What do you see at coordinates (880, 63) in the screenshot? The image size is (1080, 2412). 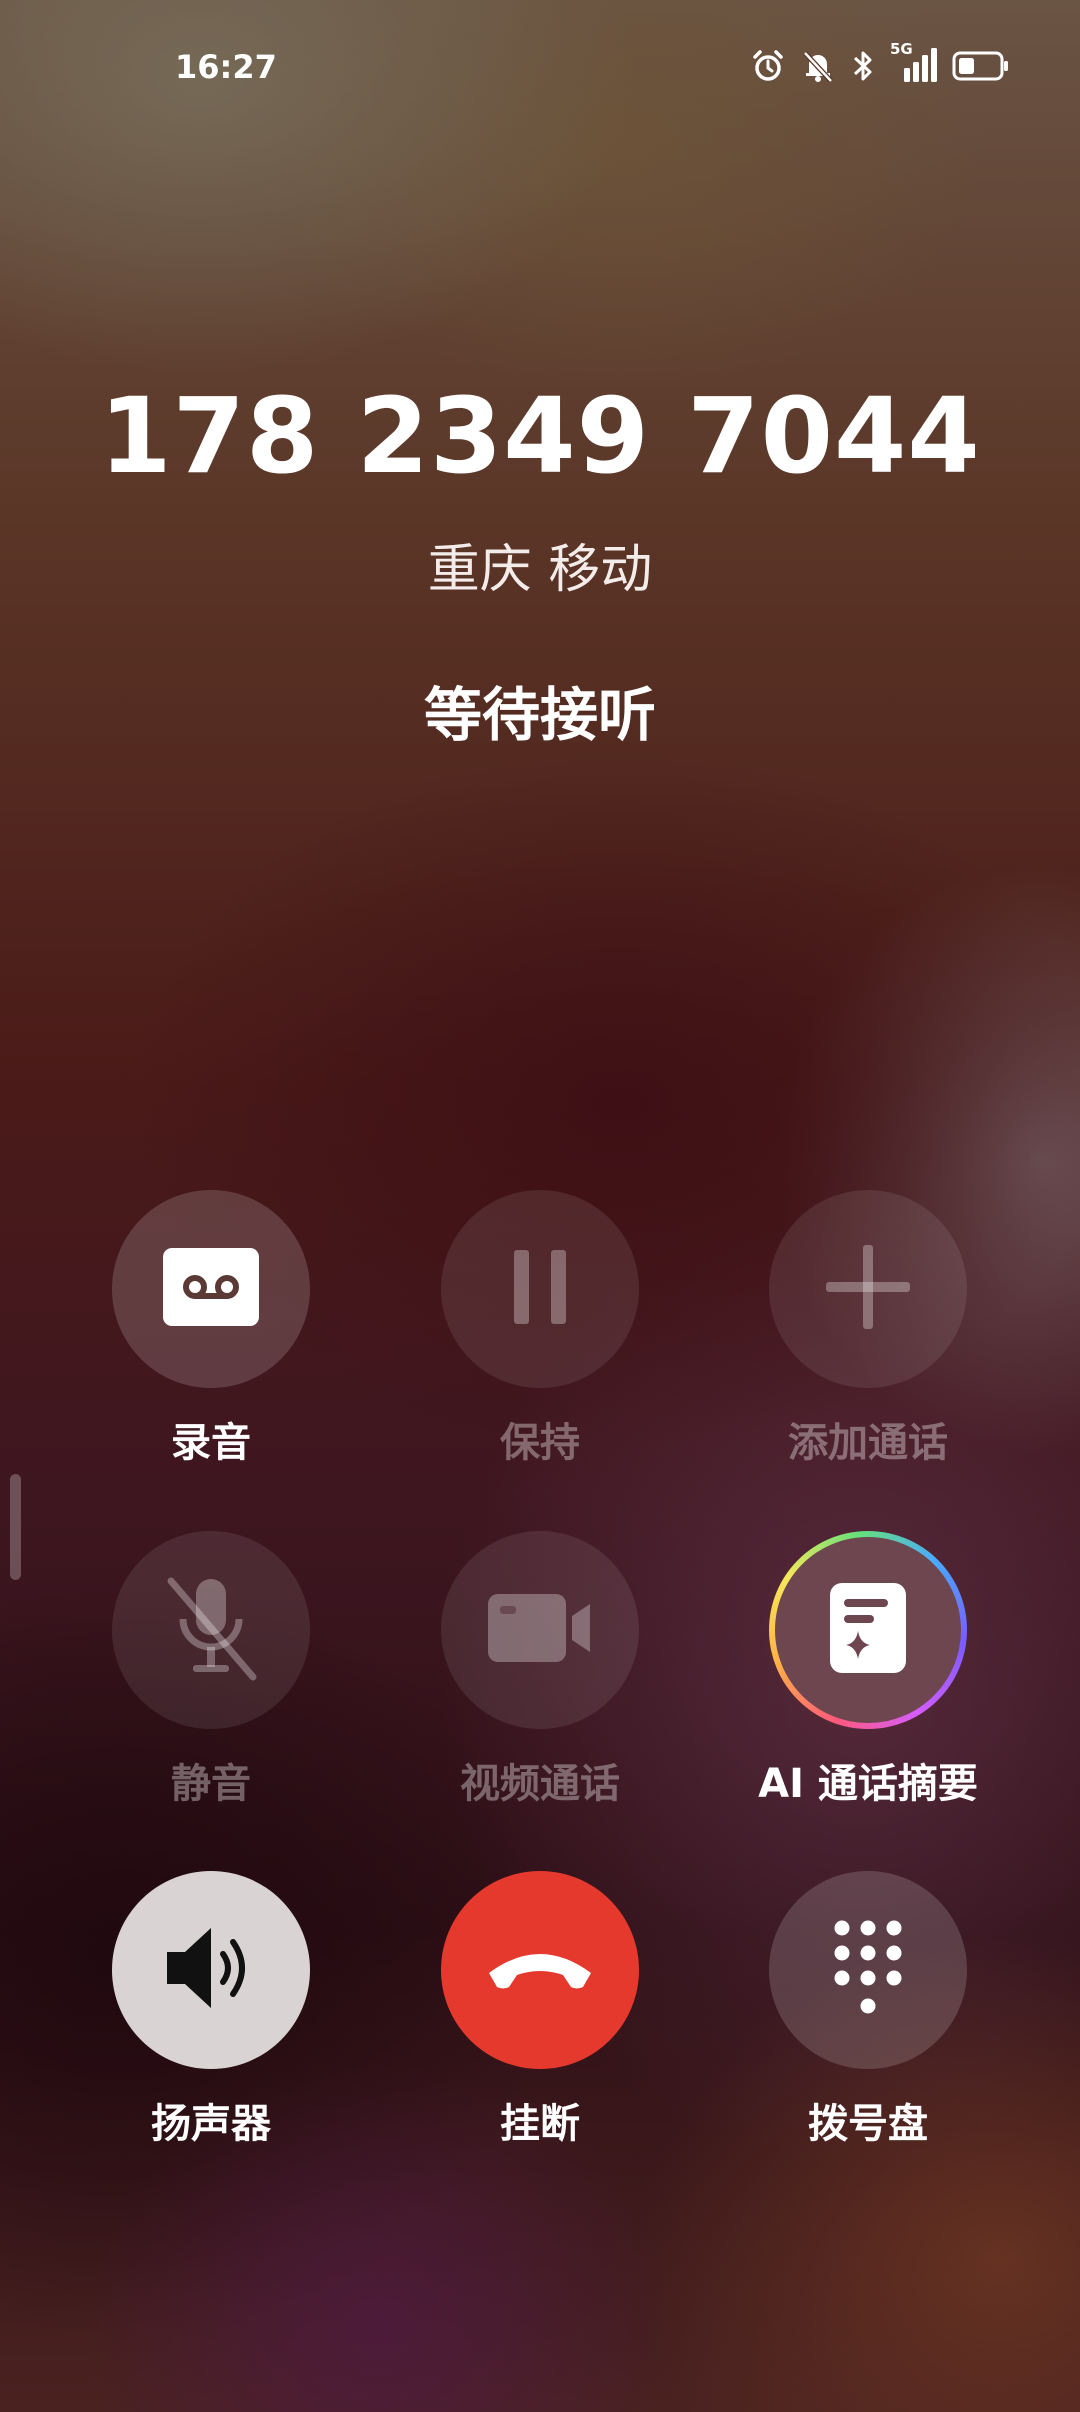 I see `status-icons: 5G` at bounding box center [880, 63].